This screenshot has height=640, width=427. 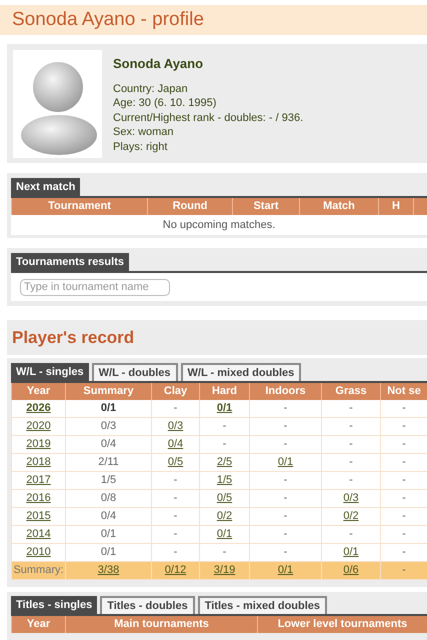 What do you see at coordinates (57, 104) in the screenshot?
I see `avatar-icon` at bounding box center [57, 104].